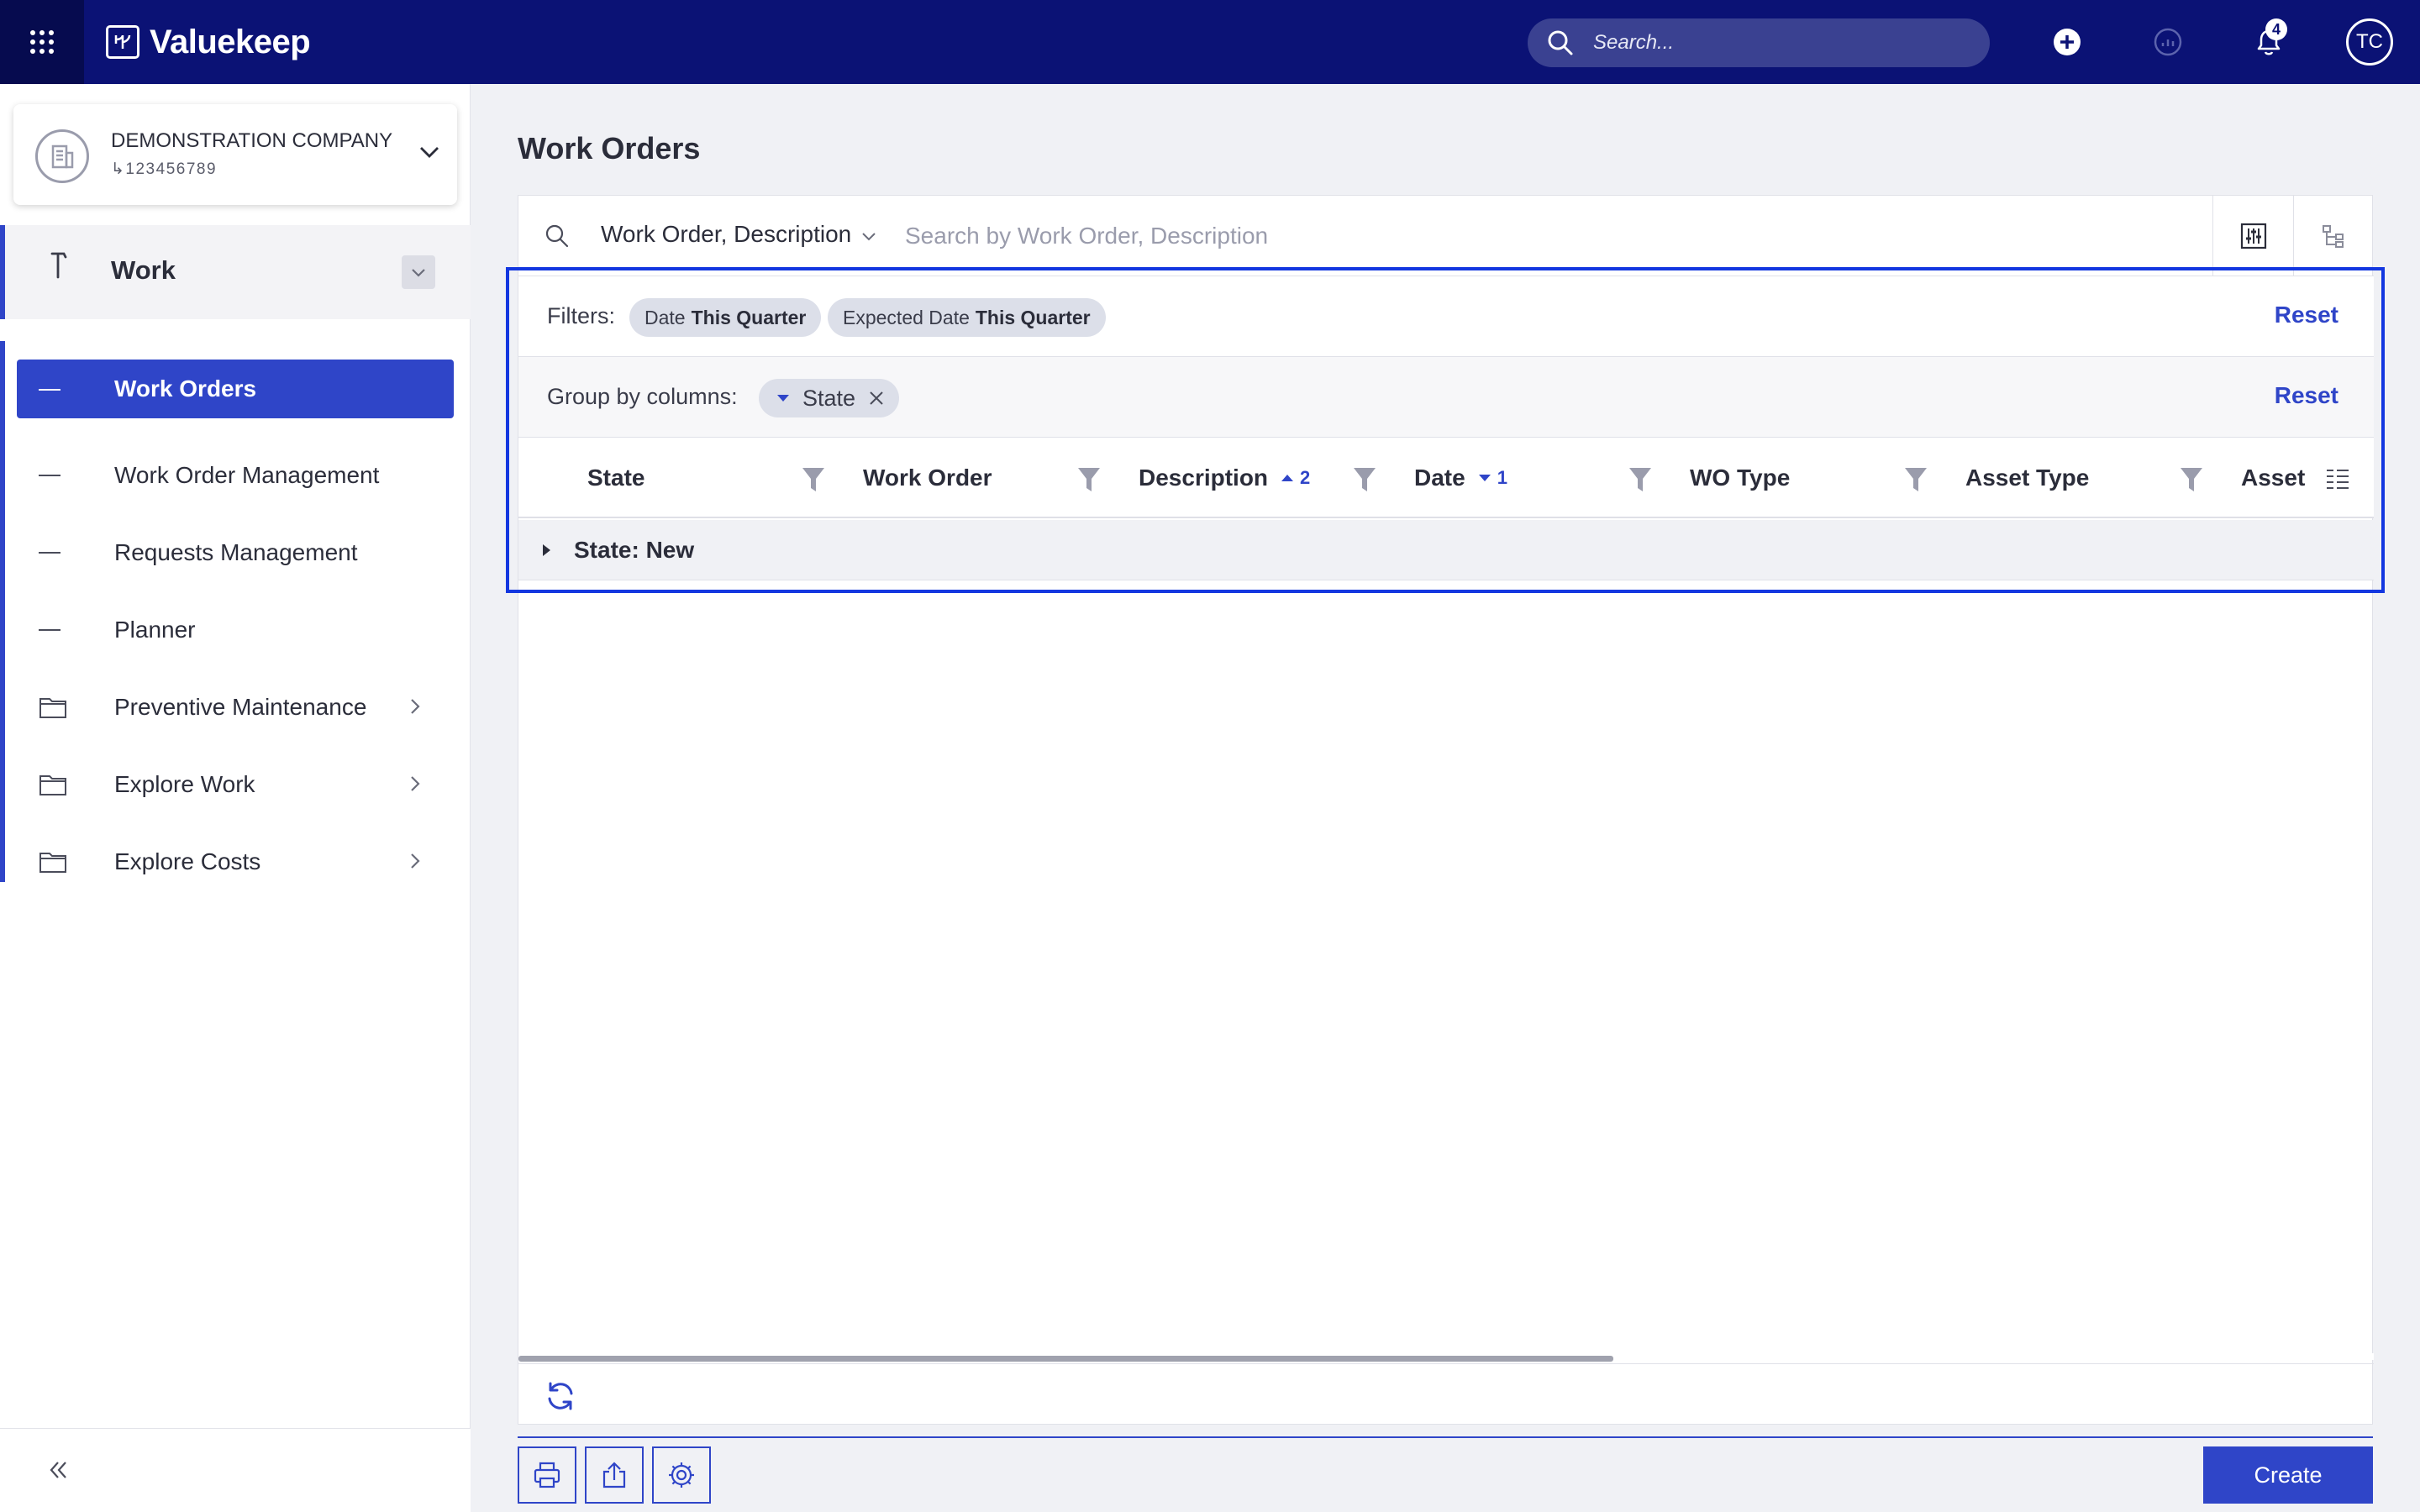  Describe the element at coordinates (749, 317) in the screenshot. I see `filter-chip-value: This Quarter` at that location.